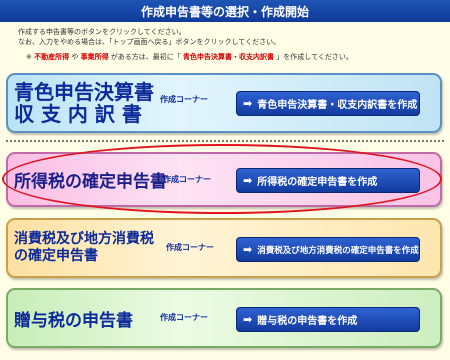 Image resolution: width=450 pixels, height=360 pixels. What do you see at coordinates (229, 57) in the screenshot?
I see `note-item-3: 青色申告決算書・収支内訳書` at bounding box center [229, 57].